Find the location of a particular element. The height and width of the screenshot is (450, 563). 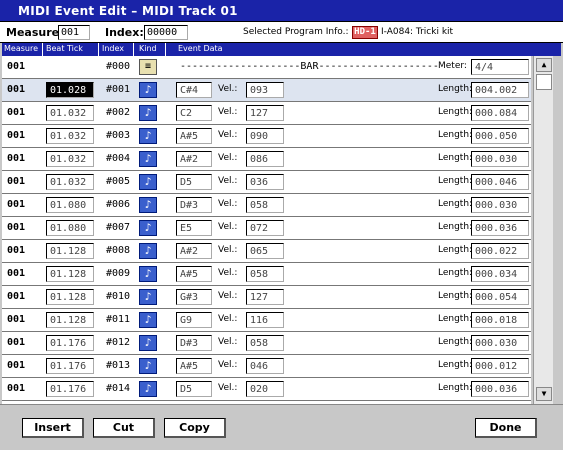

velocity-field: 093 is located at coordinates (265, 90).